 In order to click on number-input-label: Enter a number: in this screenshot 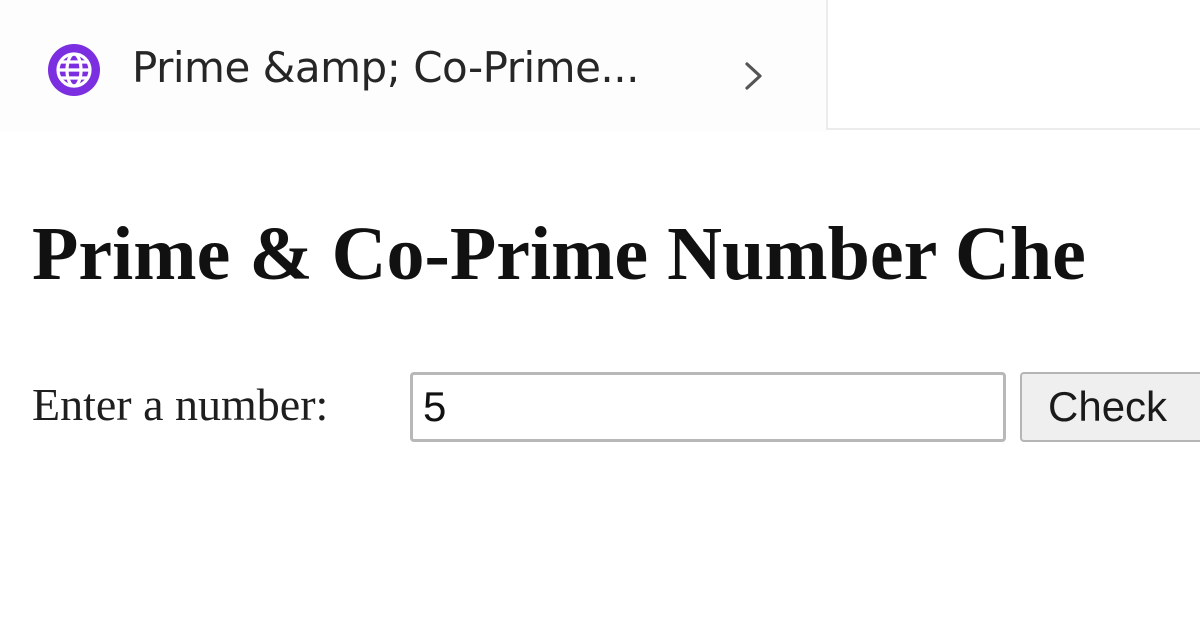, I will do `click(180, 404)`.